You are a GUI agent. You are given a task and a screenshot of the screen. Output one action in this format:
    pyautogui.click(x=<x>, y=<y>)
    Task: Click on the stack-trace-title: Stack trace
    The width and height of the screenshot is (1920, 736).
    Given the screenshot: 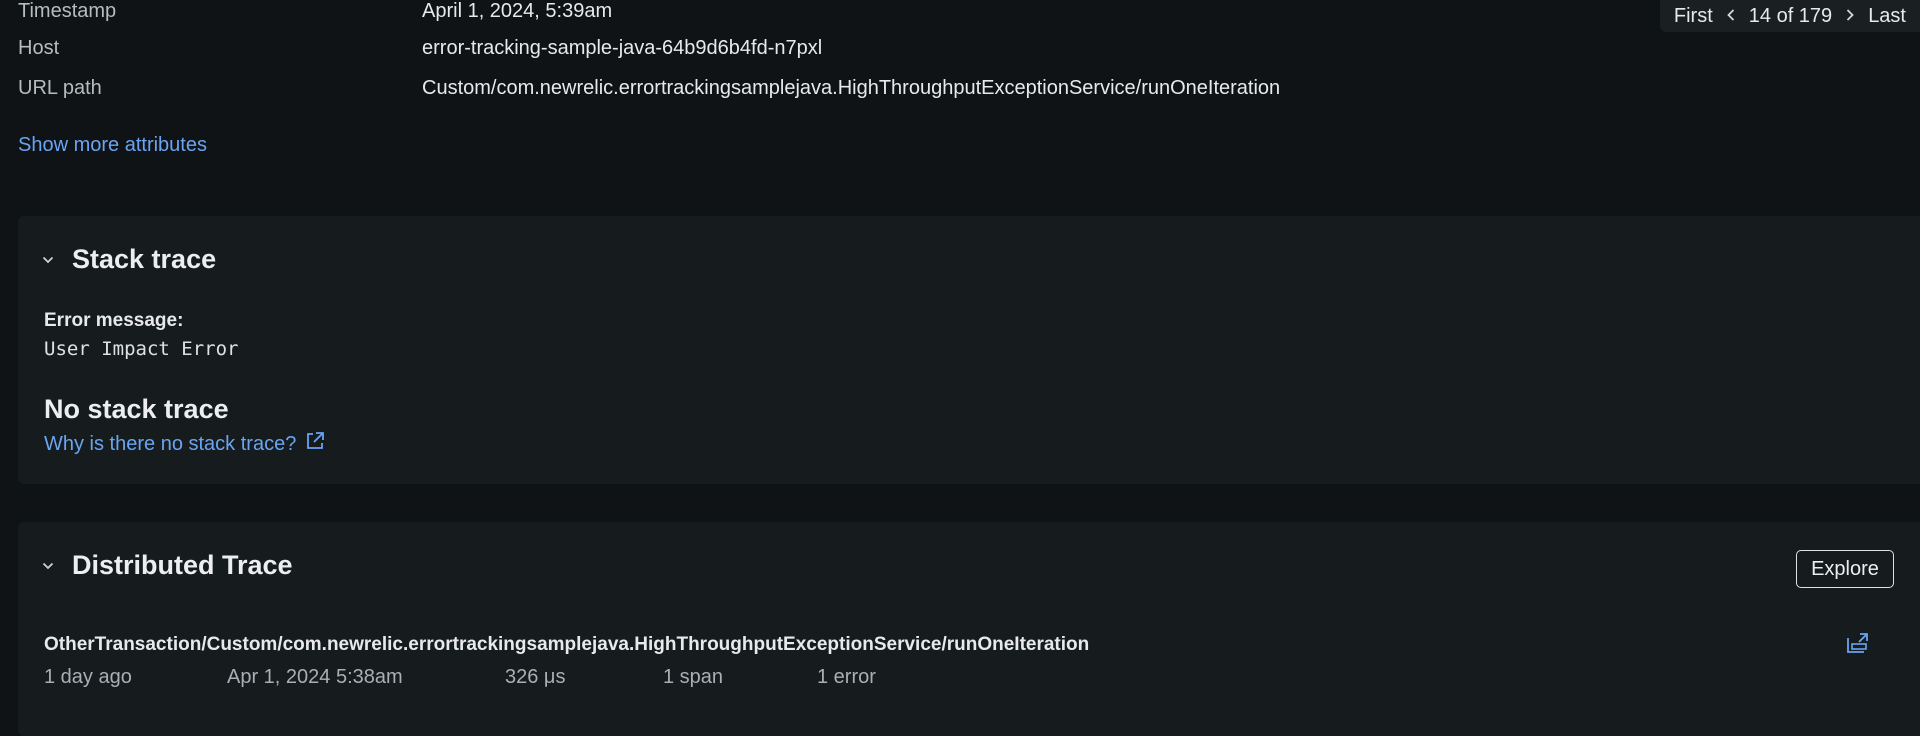 What is the action you would take?
    pyautogui.click(x=144, y=259)
    